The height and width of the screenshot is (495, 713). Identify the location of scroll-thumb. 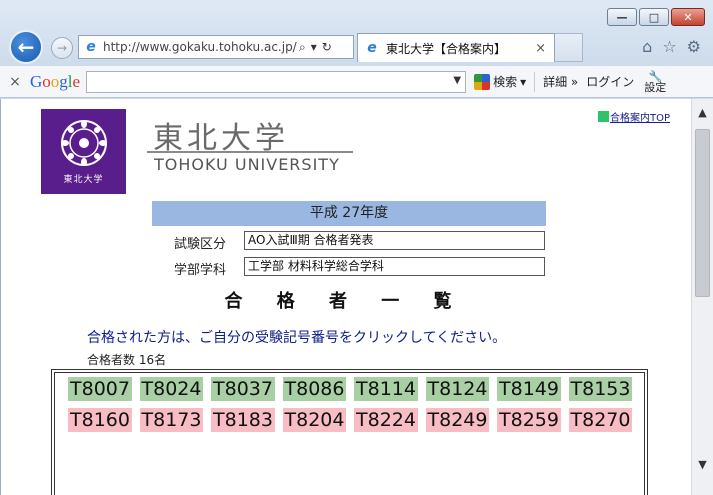
(702, 213).